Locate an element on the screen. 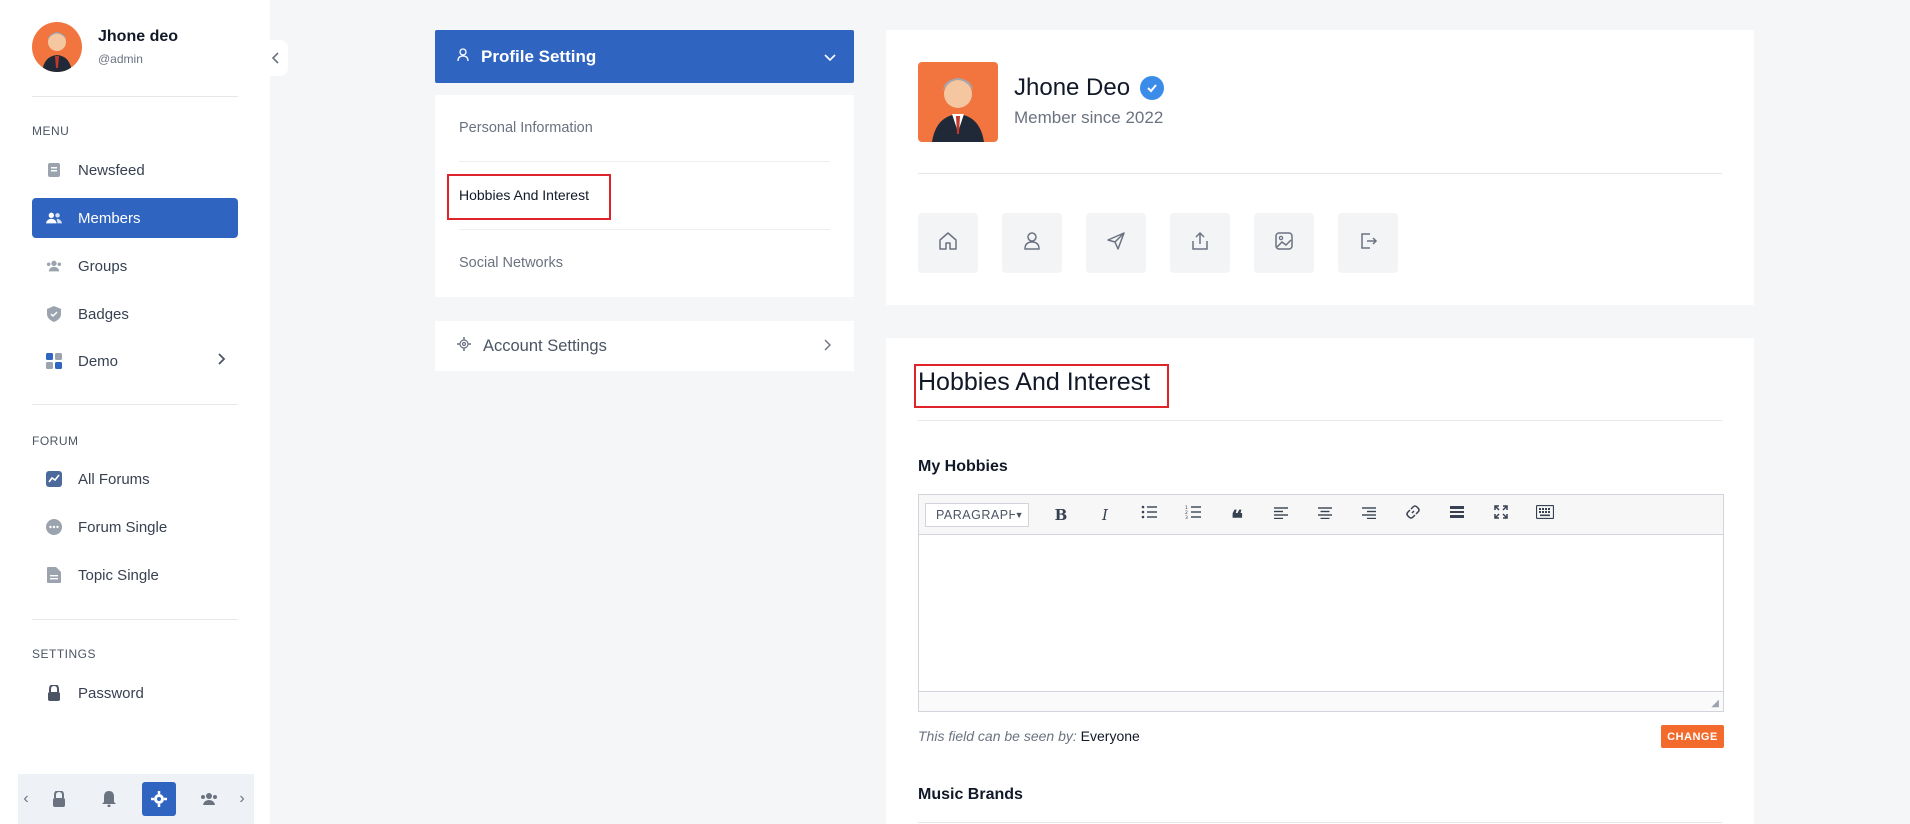 This screenshot has width=1910, height=824. sidebar-item-label: Password is located at coordinates (111, 693).